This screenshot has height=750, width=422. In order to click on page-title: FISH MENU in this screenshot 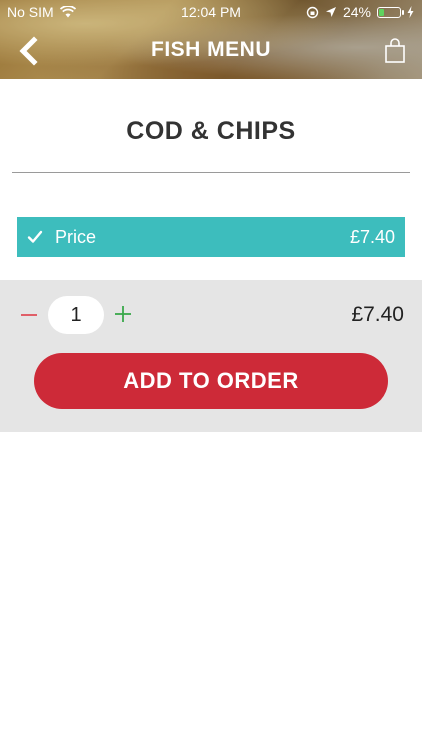, I will do `click(211, 49)`.